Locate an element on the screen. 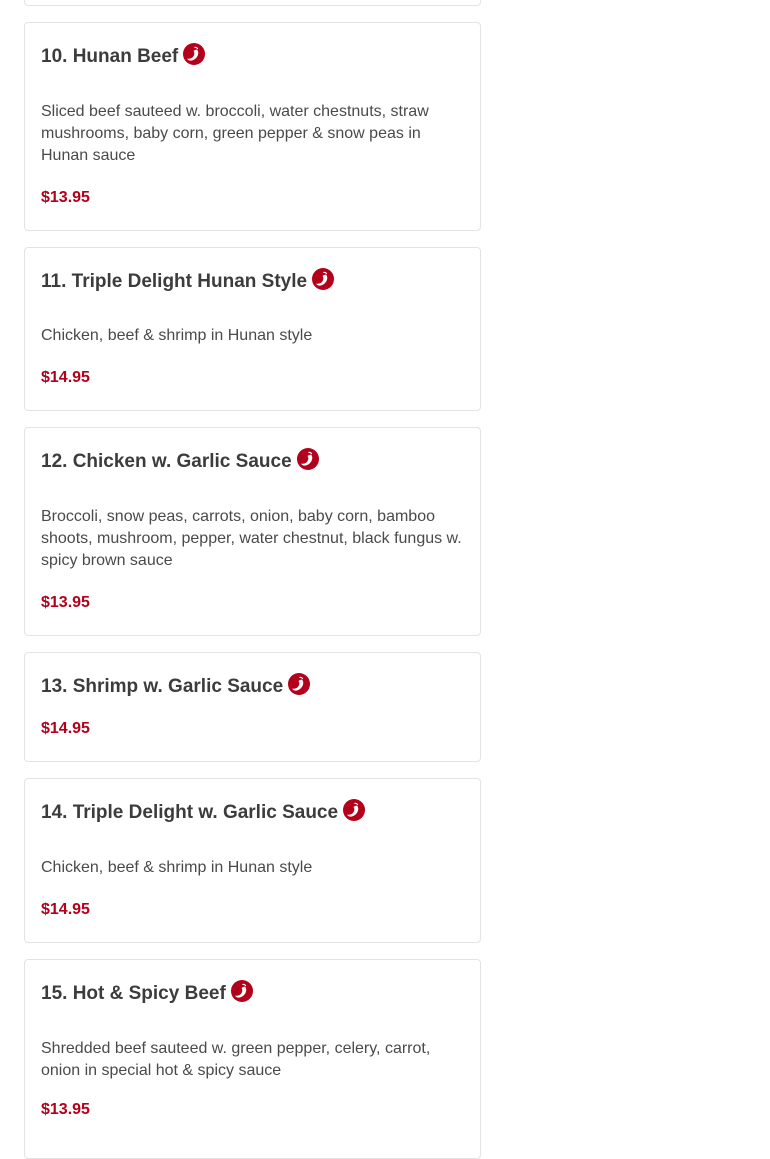  menu-item-title: 10. Hunan Beef is located at coordinates (110, 56).